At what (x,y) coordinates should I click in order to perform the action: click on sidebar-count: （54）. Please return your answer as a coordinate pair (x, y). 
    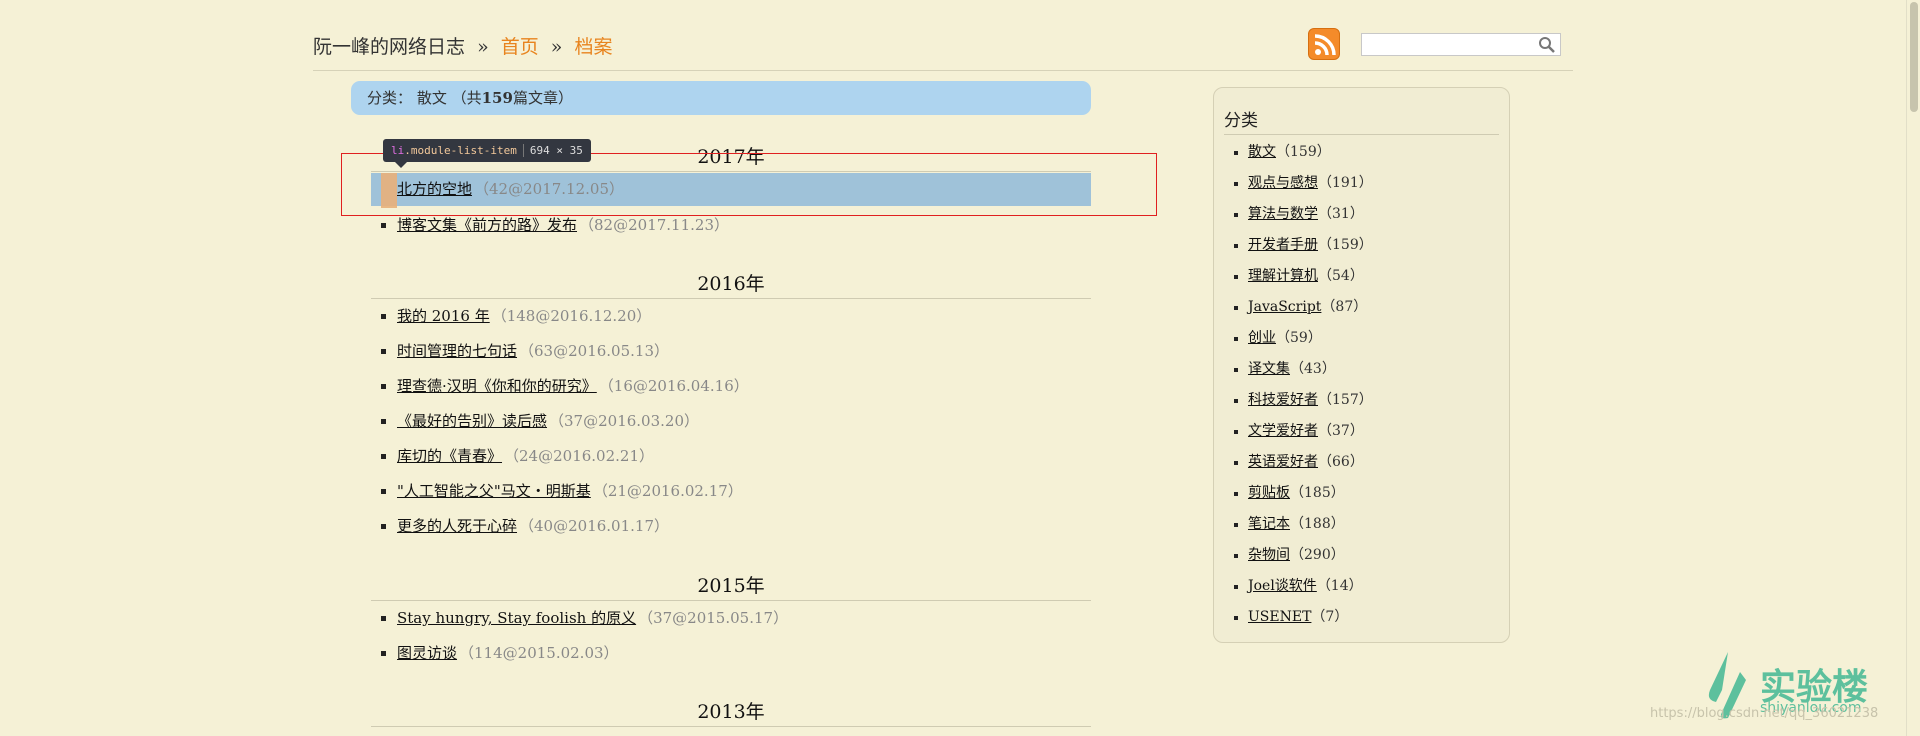
    Looking at the image, I should click on (1341, 276).